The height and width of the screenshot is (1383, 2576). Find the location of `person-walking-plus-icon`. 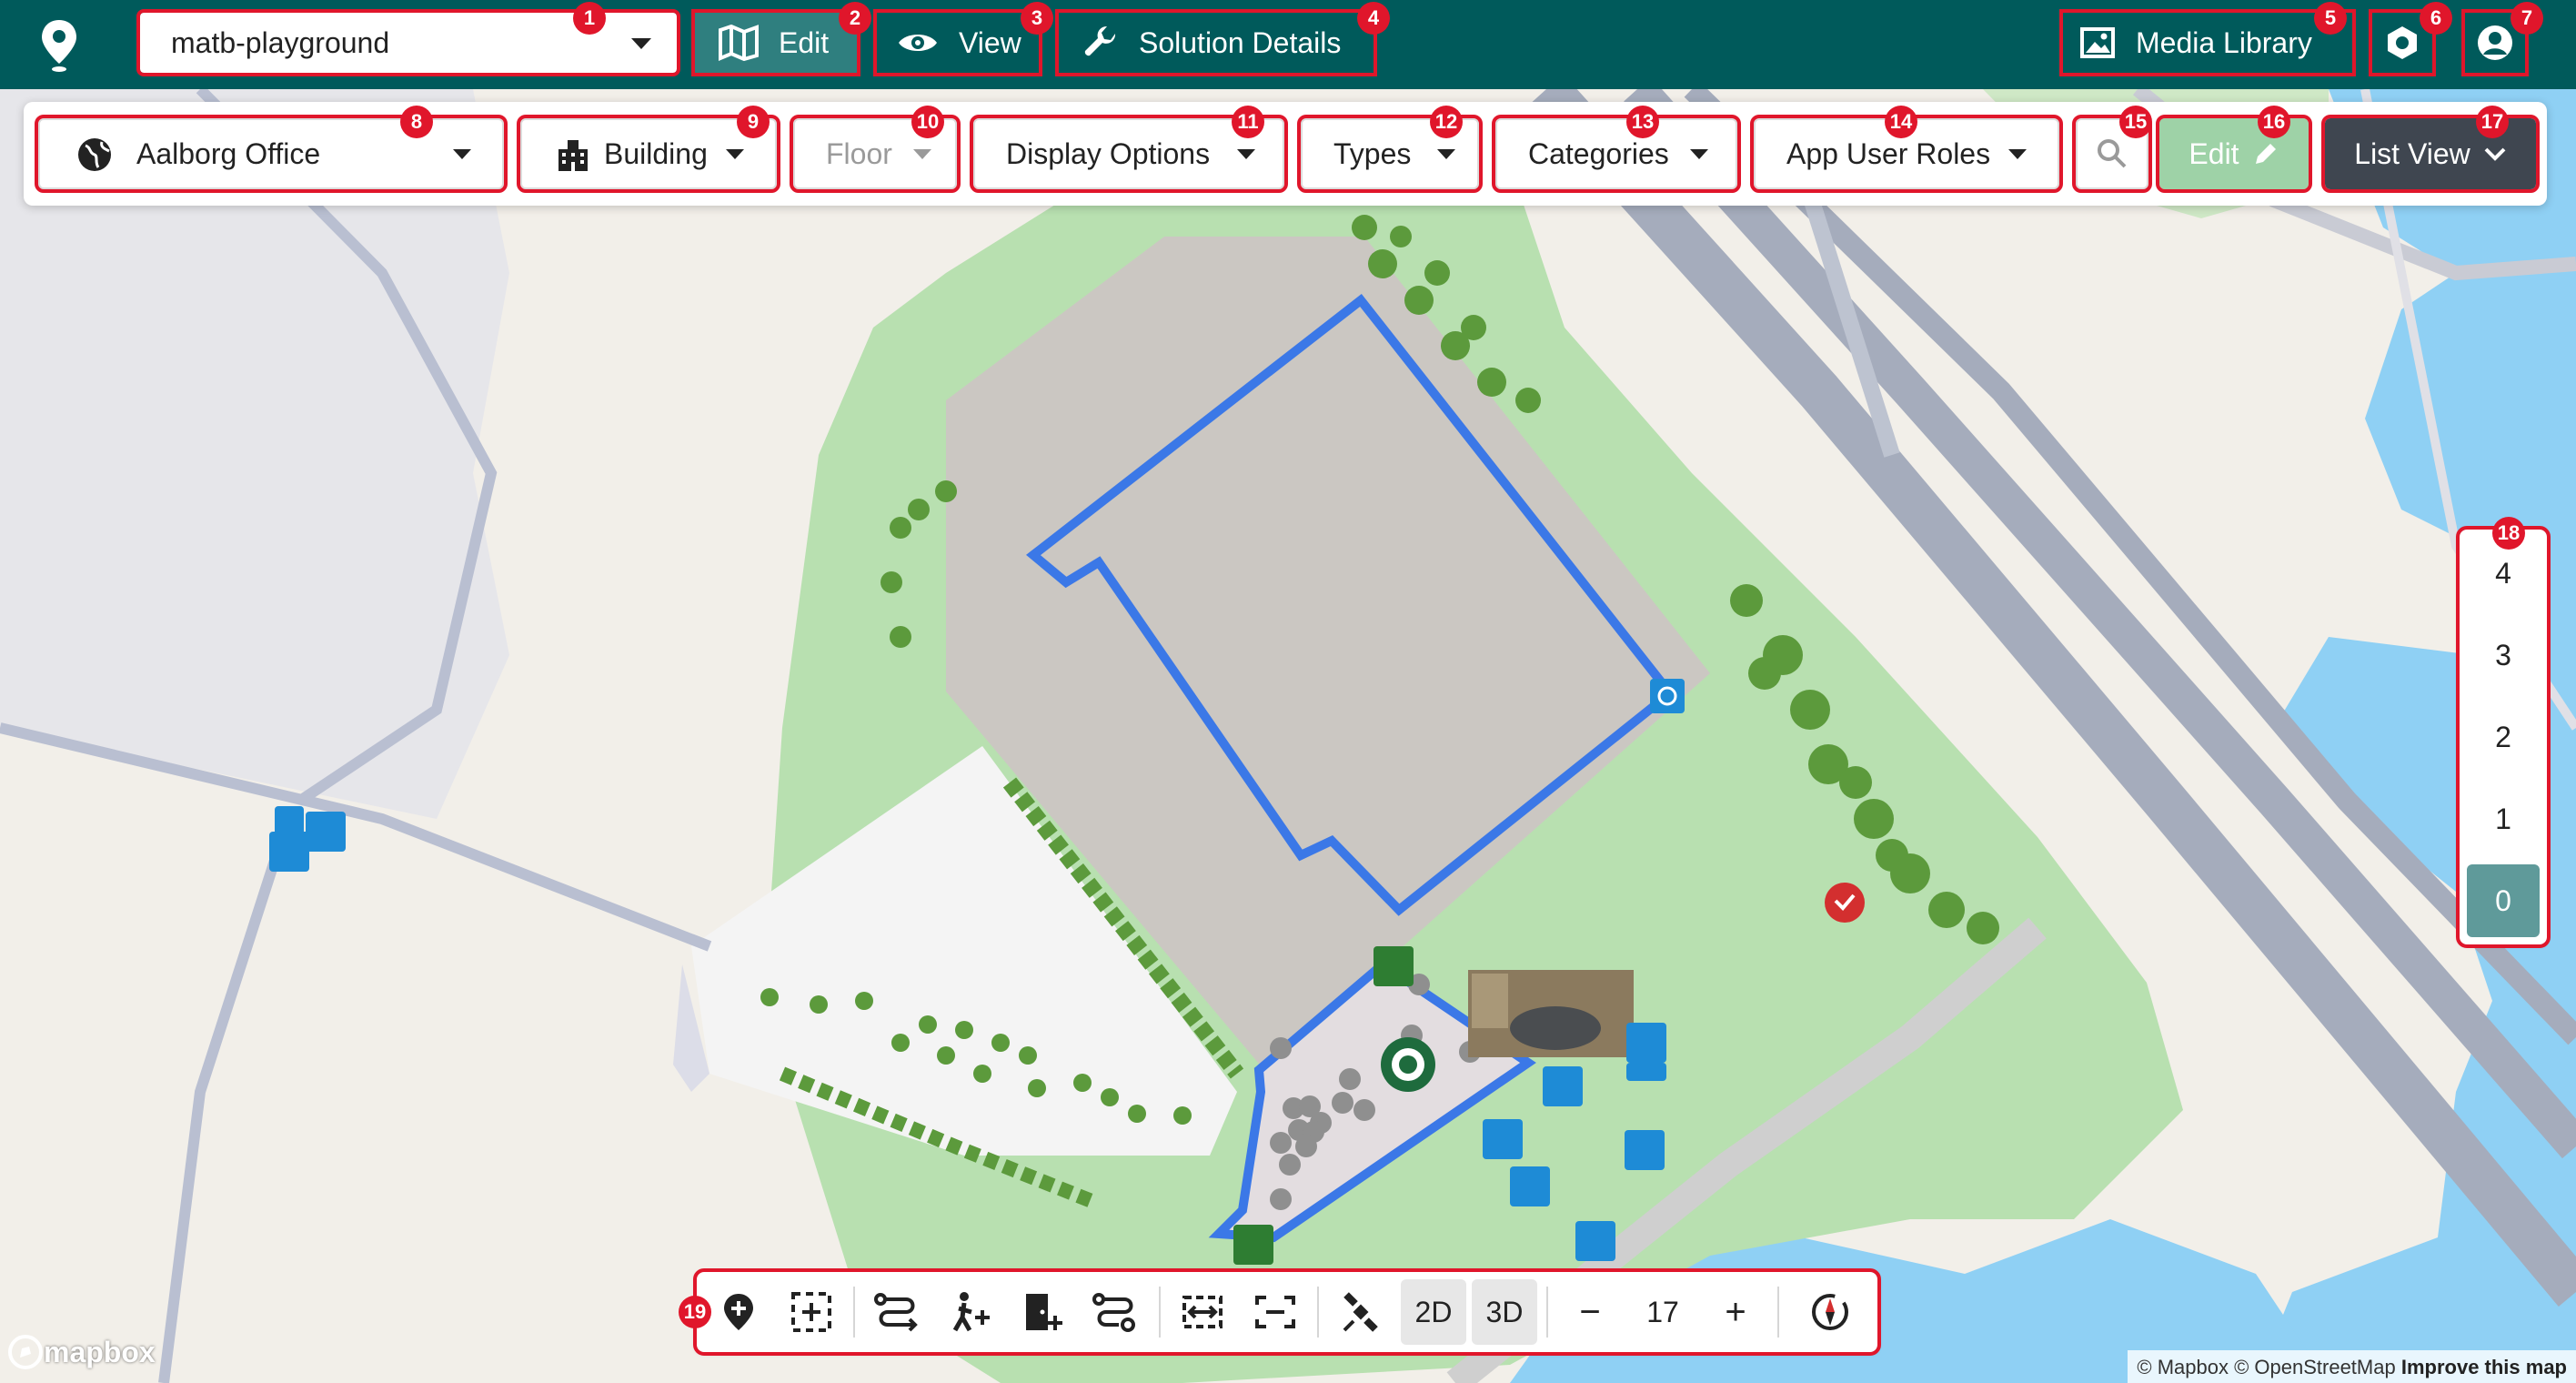

person-walking-plus-icon is located at coordinates (971, 1312).